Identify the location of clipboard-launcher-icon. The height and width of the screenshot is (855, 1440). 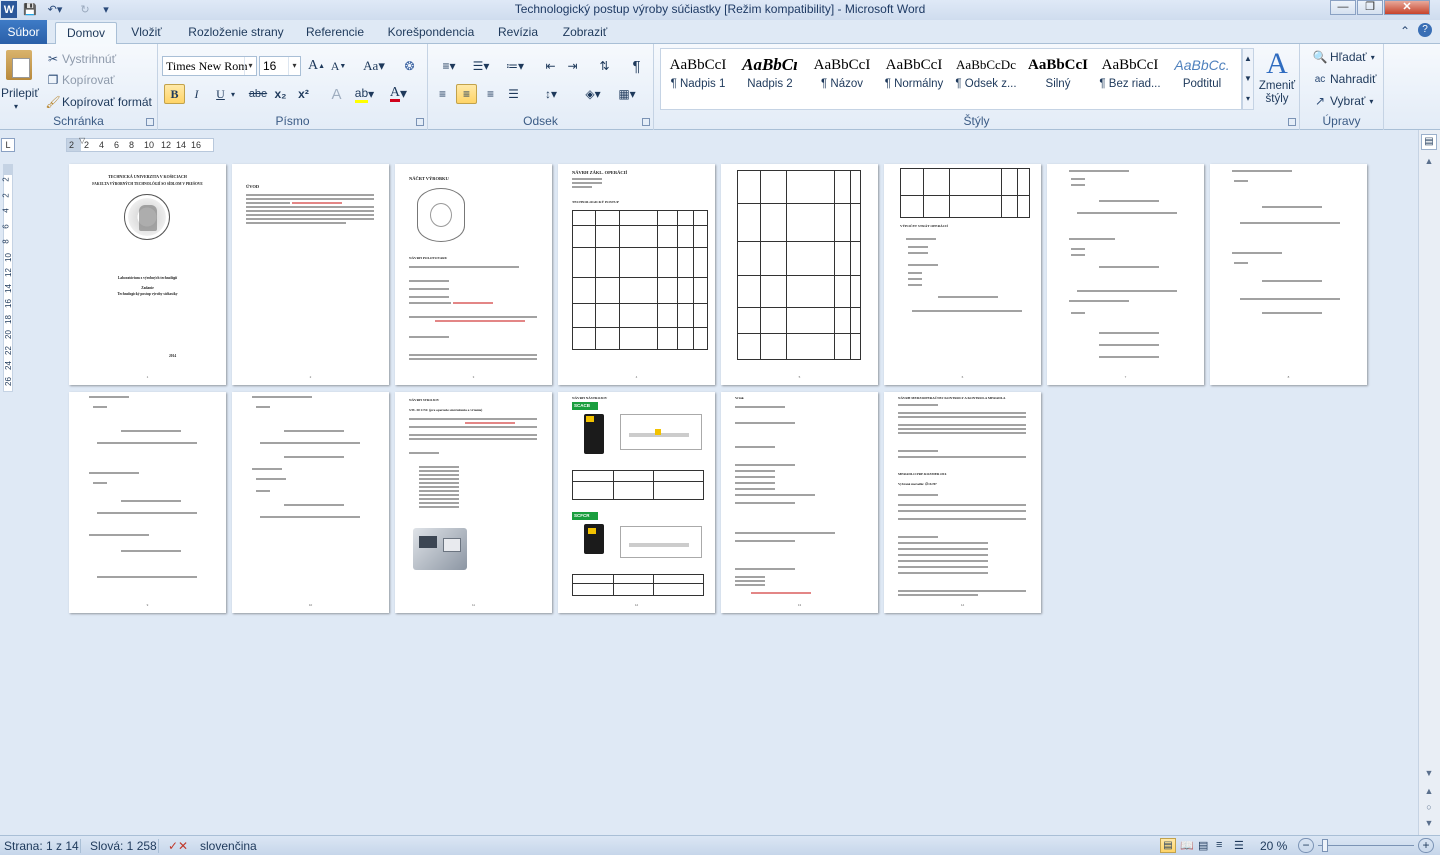
(150, 122).